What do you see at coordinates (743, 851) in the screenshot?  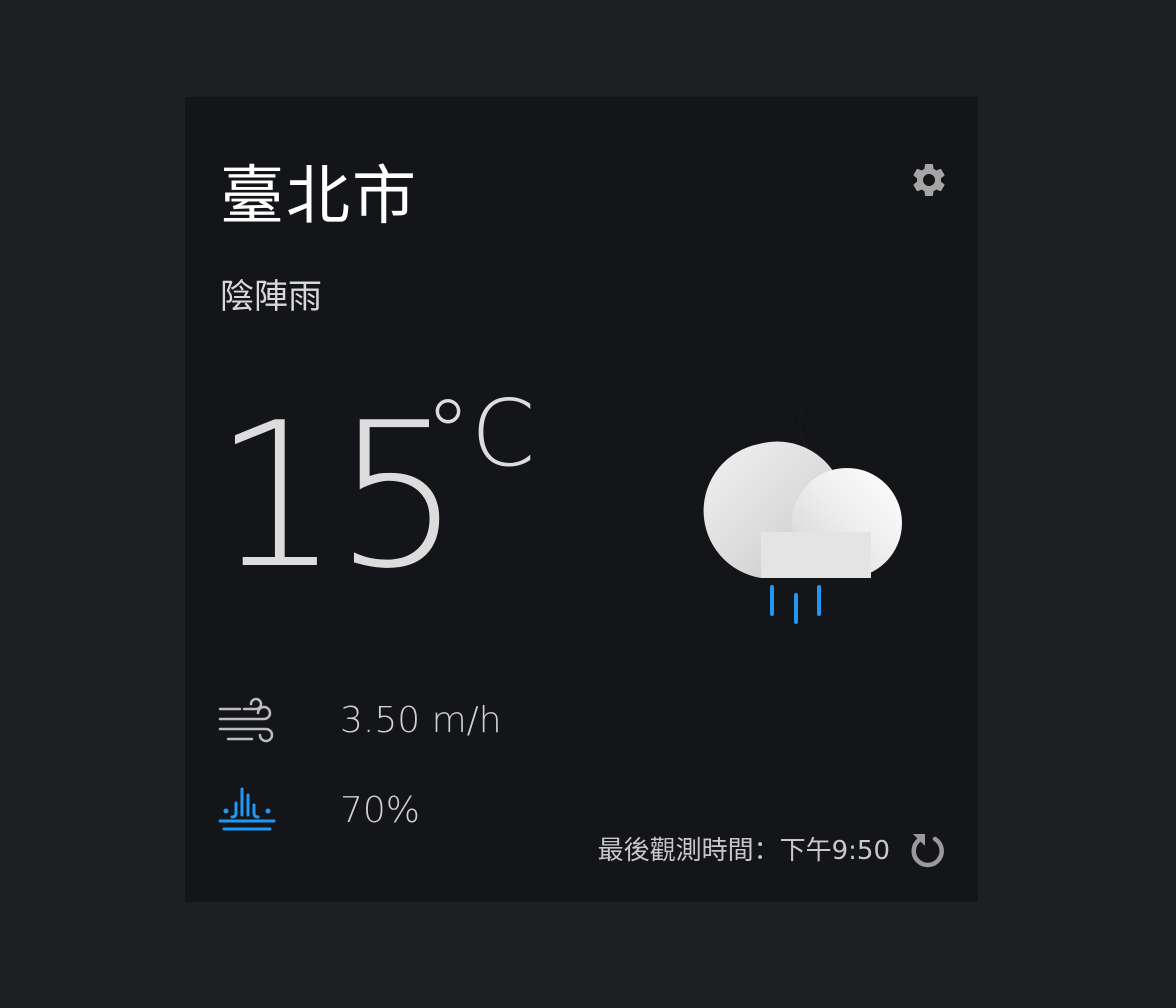 I see `last-observed-time: 最後觀測時間：下午9:50` at bounding box center [743, 851].